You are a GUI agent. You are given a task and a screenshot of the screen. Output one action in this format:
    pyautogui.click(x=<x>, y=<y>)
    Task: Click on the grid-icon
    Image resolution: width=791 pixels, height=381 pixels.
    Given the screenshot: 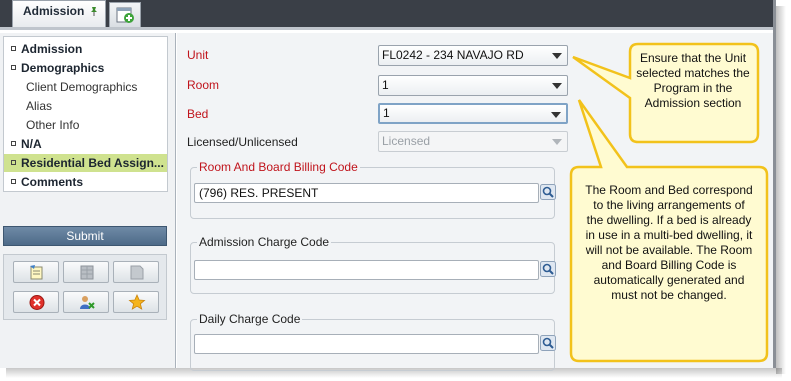 What is the action you would take?
    pyautogui.click(x=87, y=272)
    